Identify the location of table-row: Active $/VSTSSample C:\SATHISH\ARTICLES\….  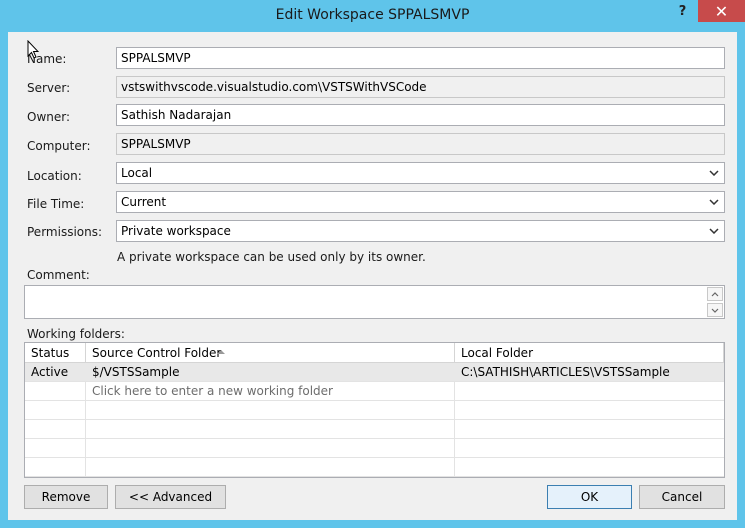
(374, 372).